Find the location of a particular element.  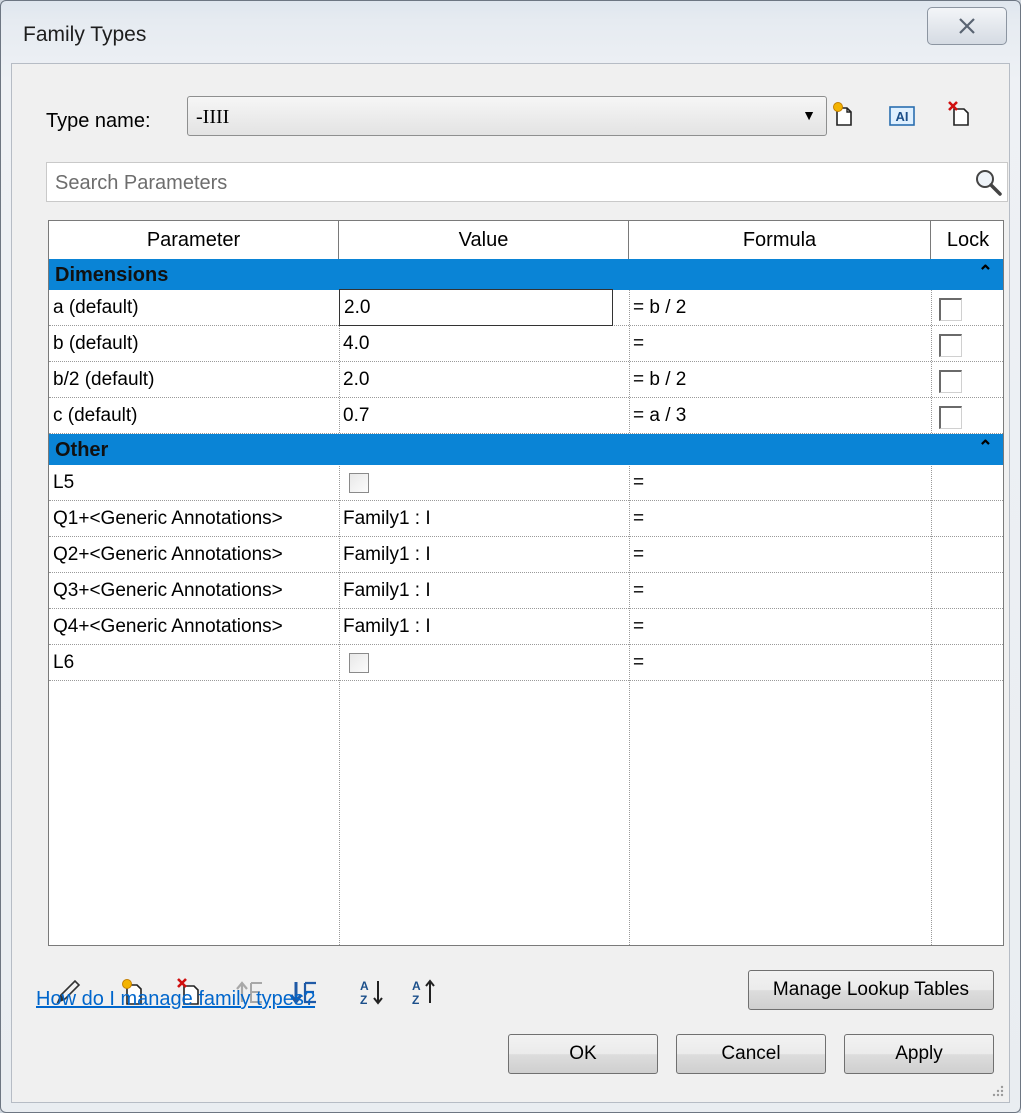

search-icon is located at coordinates (988, 182).